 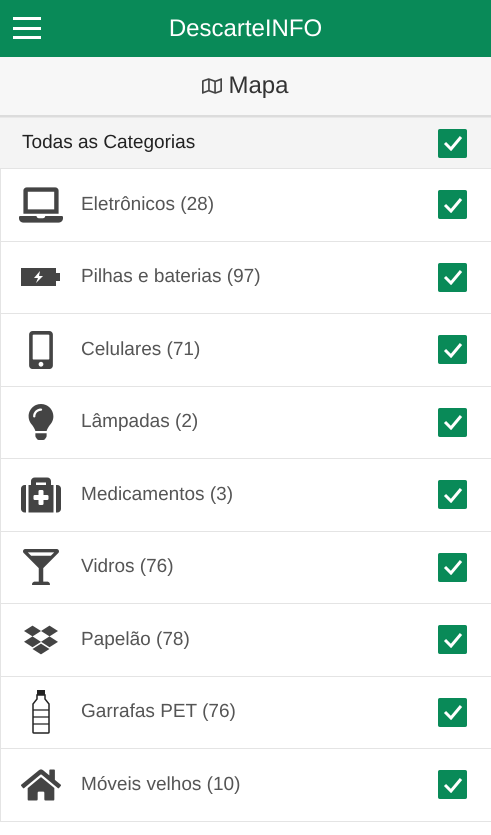 What do you see at coordinates (258, 86) in the screenshot?
I see `page-title: Mapa` at bounding box center [258, 86].